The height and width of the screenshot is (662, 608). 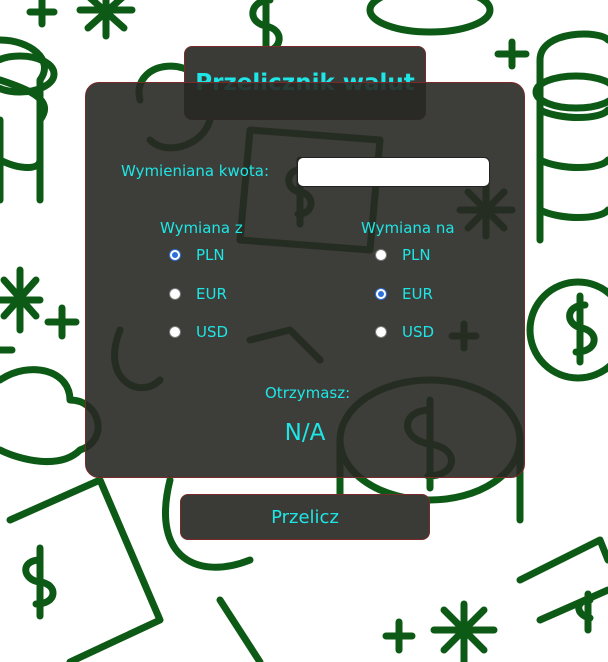 I want to click on convert-button: Przelicz, so click(x=305, y=517).